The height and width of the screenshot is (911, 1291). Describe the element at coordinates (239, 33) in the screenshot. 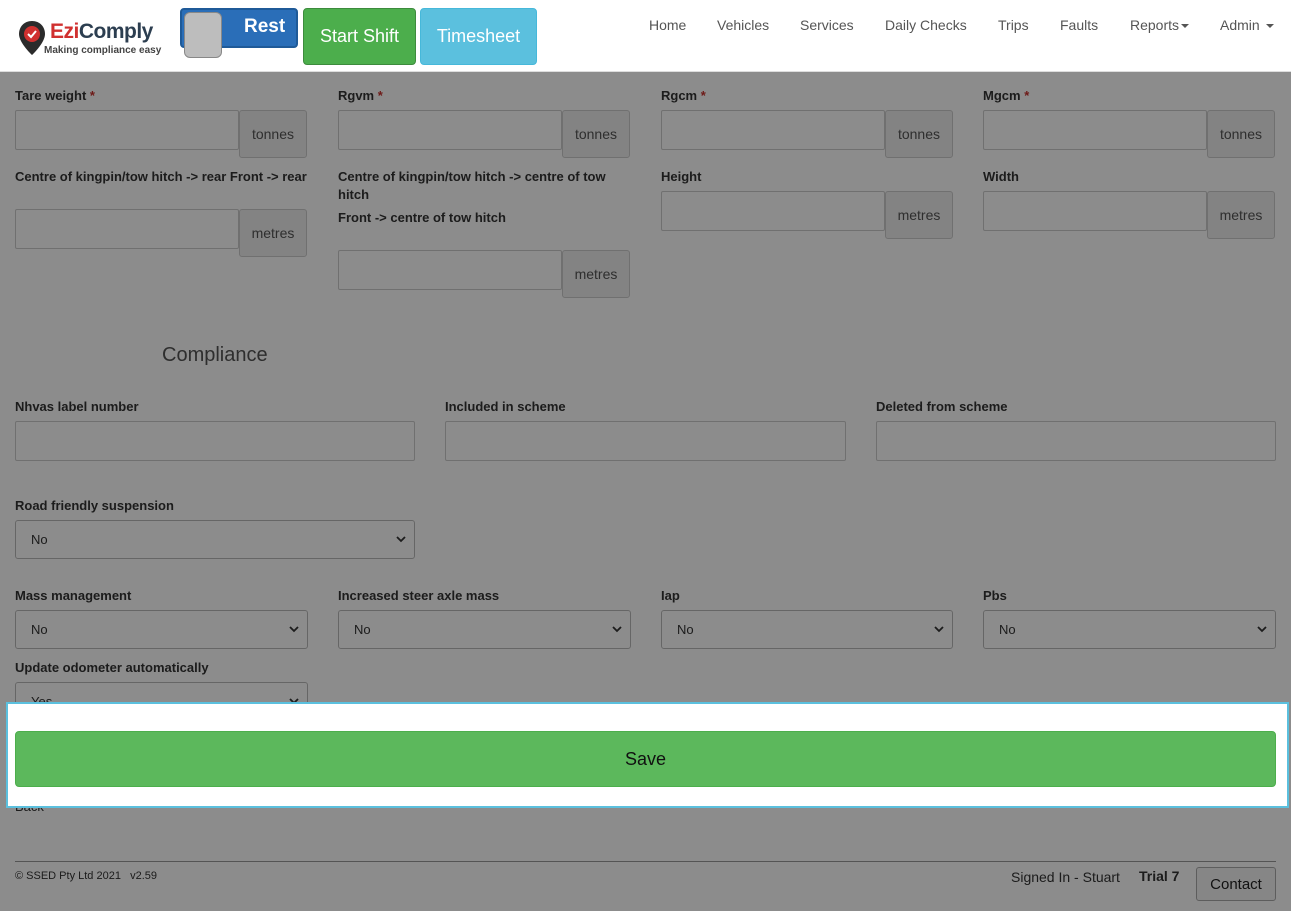

I see `rest-toggle: Rest` at that location.